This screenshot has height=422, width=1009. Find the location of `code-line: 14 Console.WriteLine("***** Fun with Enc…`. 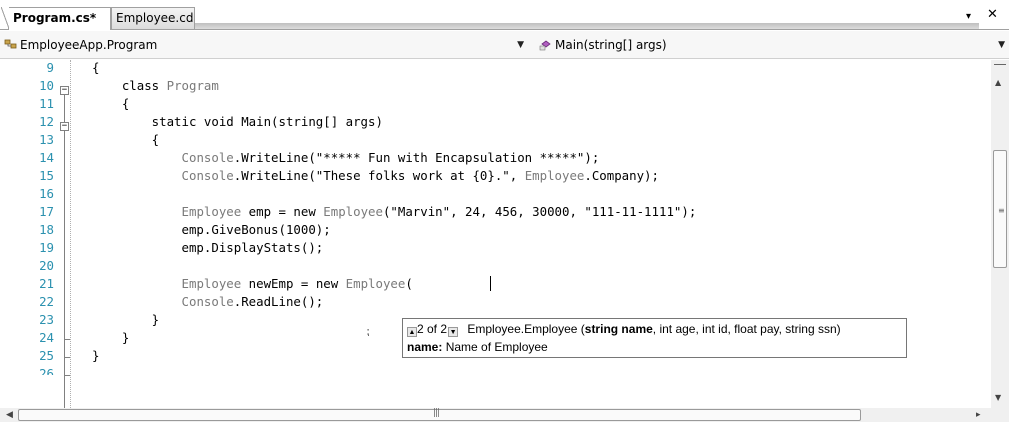

code-line: 14 Console.WriteLine("***** Fun with Enc… is located at coordinates (494, 158).